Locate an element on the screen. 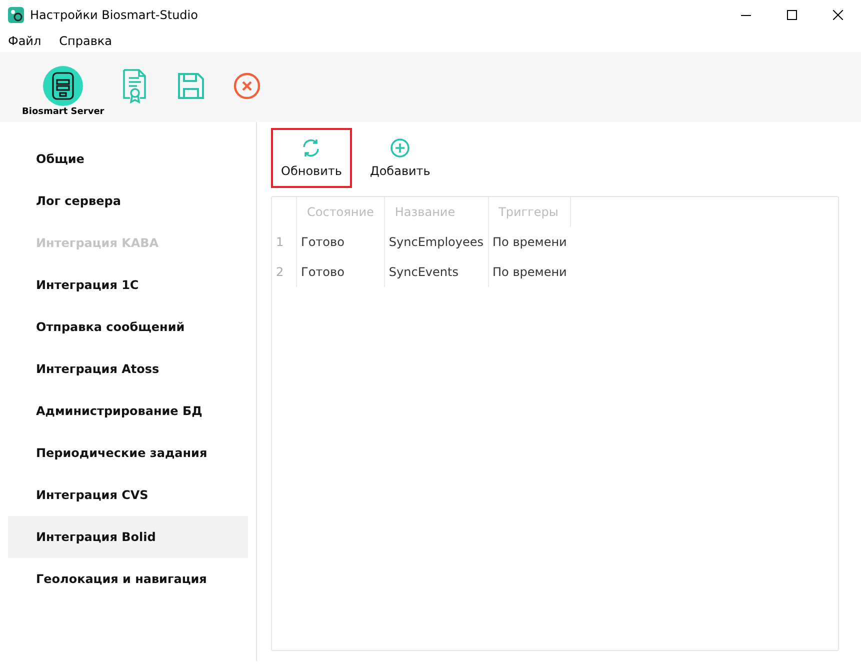 This screenshot has width=861, height=669. server-icon is located at coordinates (63, 86).